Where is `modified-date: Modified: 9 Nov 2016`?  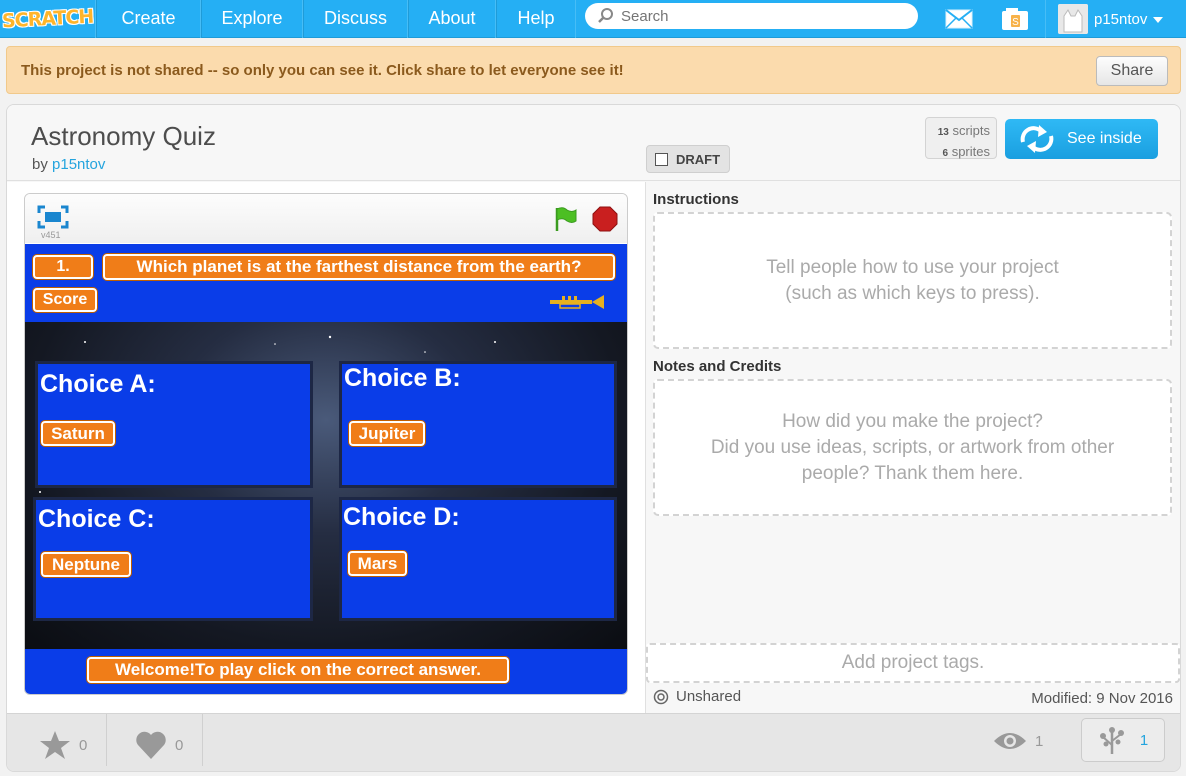 modified-date: Modified: 9 Nov 2016 is located at coordinates (1102, 698).